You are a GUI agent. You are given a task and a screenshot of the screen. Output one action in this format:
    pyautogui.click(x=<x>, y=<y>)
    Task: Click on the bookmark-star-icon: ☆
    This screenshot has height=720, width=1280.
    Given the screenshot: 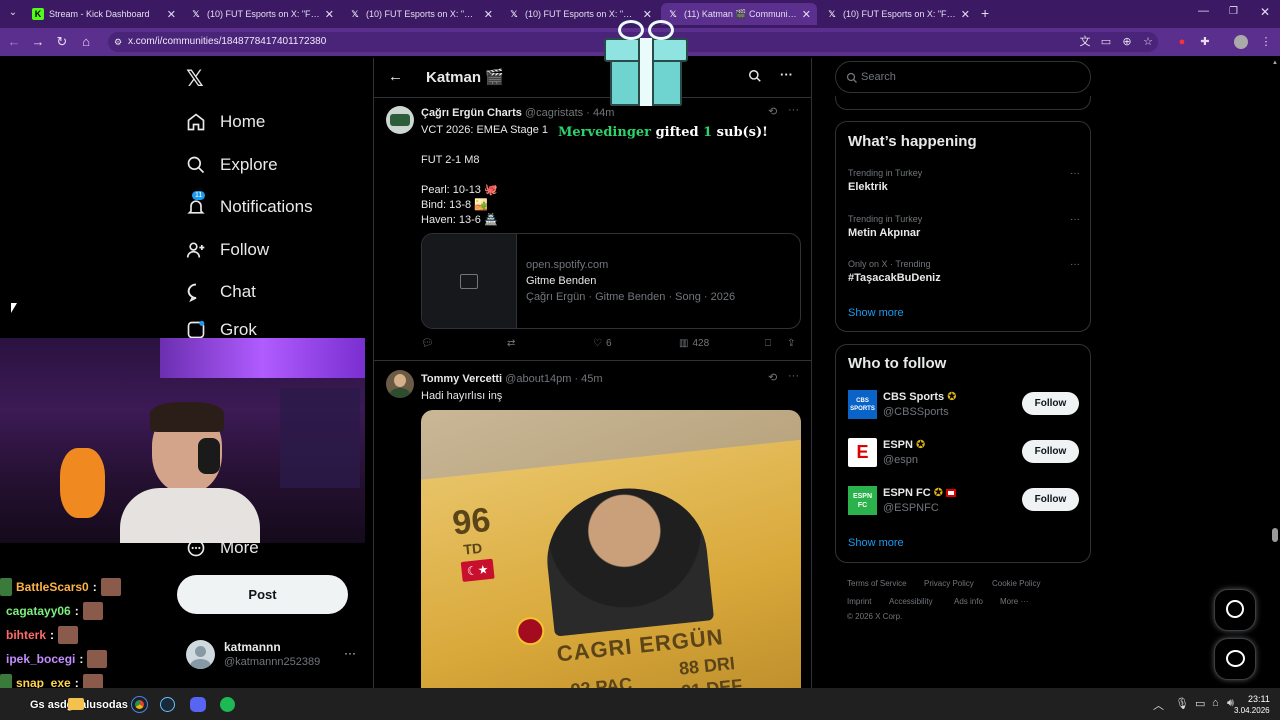 What is the action you would take?
    pyautogui.click(x=1148, y=42)
    